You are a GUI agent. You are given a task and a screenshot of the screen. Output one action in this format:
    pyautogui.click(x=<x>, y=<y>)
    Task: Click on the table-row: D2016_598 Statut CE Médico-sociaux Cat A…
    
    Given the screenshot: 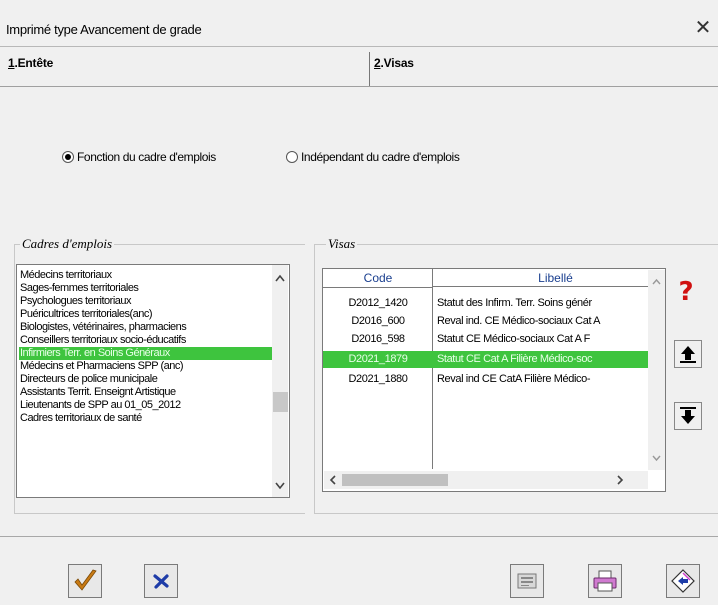 What is the action you would take?
    pyautogui.click(x=485, y=339)
    